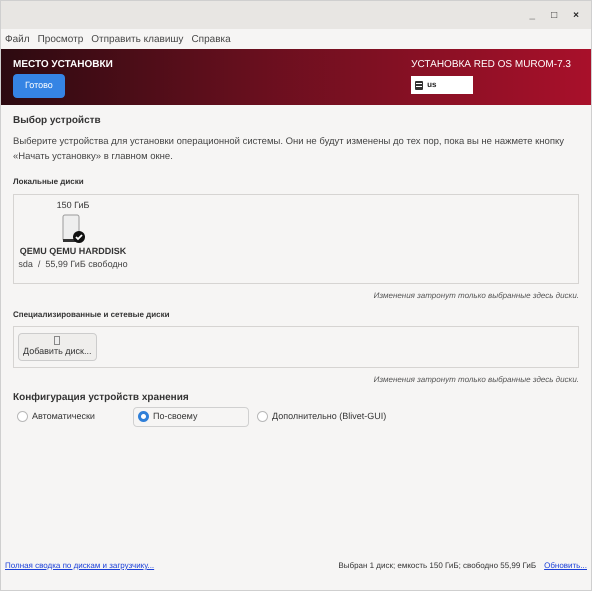 The height and width of the screenshot is (591, 592). What do you see at coordinates (137, 39) in the screenshot?
I see `menu-item: Отправить клавишу` at bounding box center [137, 39].